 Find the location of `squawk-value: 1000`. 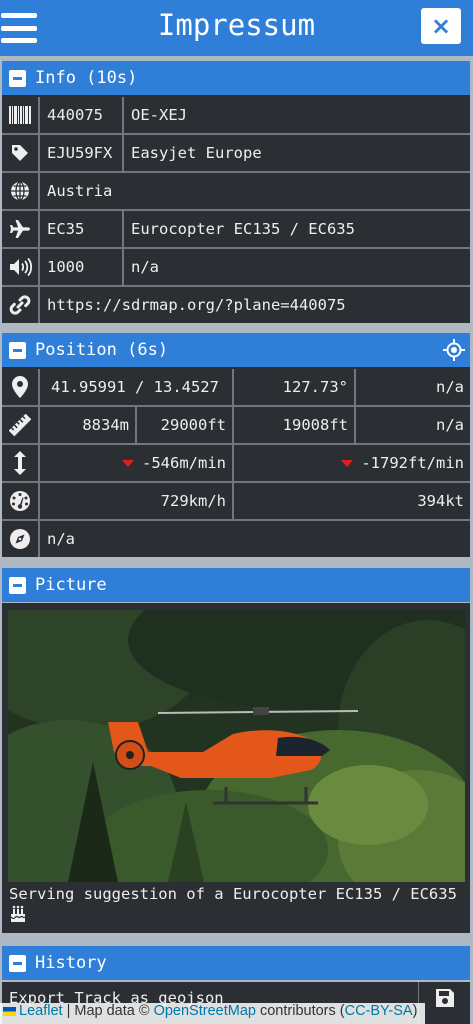

squawk-value: 1000 is located at coordinates (82, 267).